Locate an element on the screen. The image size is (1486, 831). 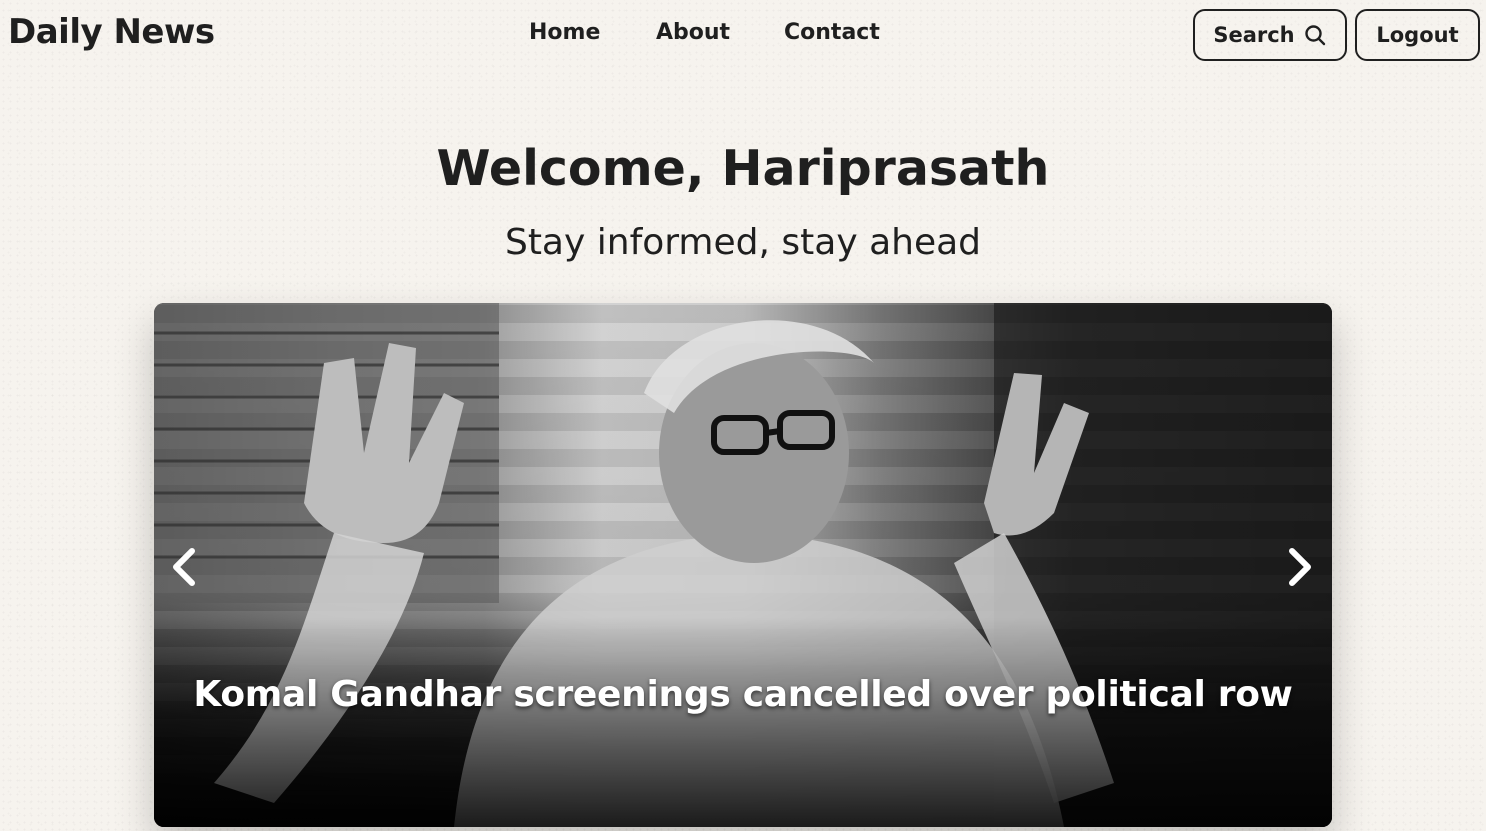
logout-button: Logout is located at coordinates (1417, 35).